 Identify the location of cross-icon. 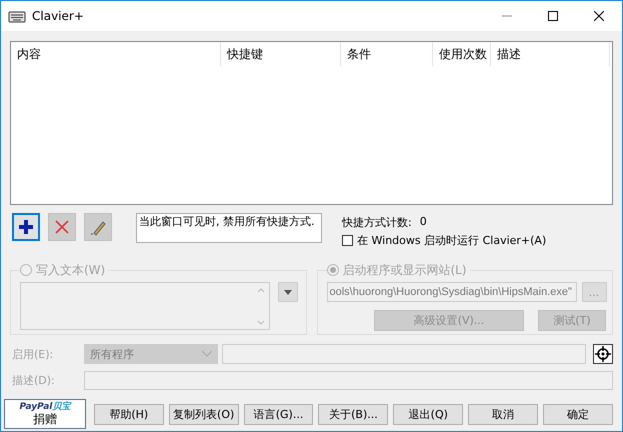
(62, 227).